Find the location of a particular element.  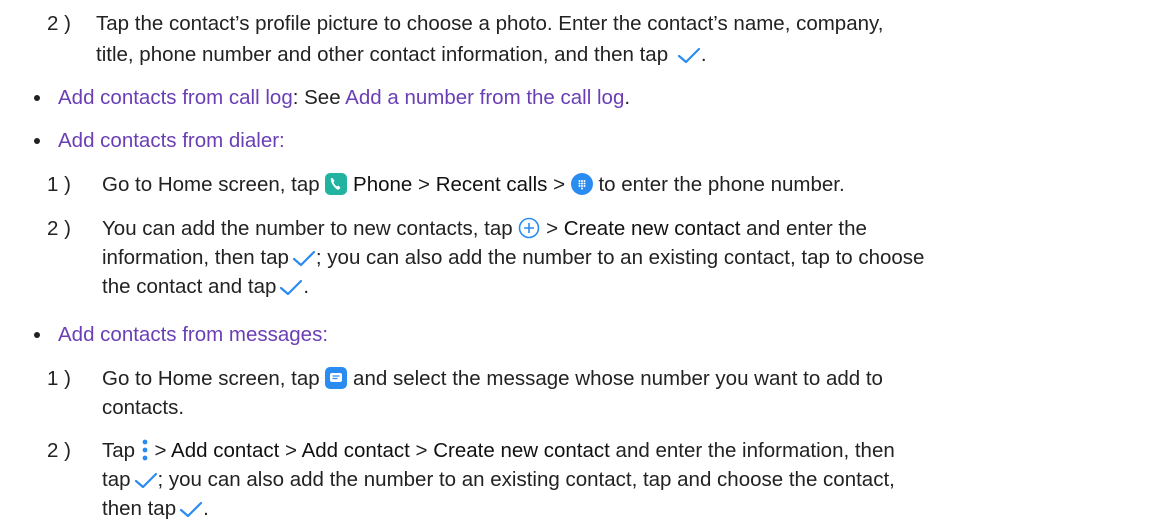

step-text-line: then tap. is located at coordinates (155, 509).